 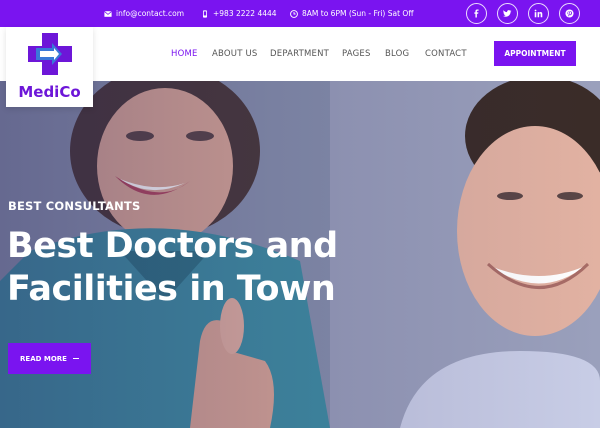 What do you see at coordinates (245, 13) in the screenshot?
I see `phone-text: +983 2222 4444` at bounding box center [245, 13].